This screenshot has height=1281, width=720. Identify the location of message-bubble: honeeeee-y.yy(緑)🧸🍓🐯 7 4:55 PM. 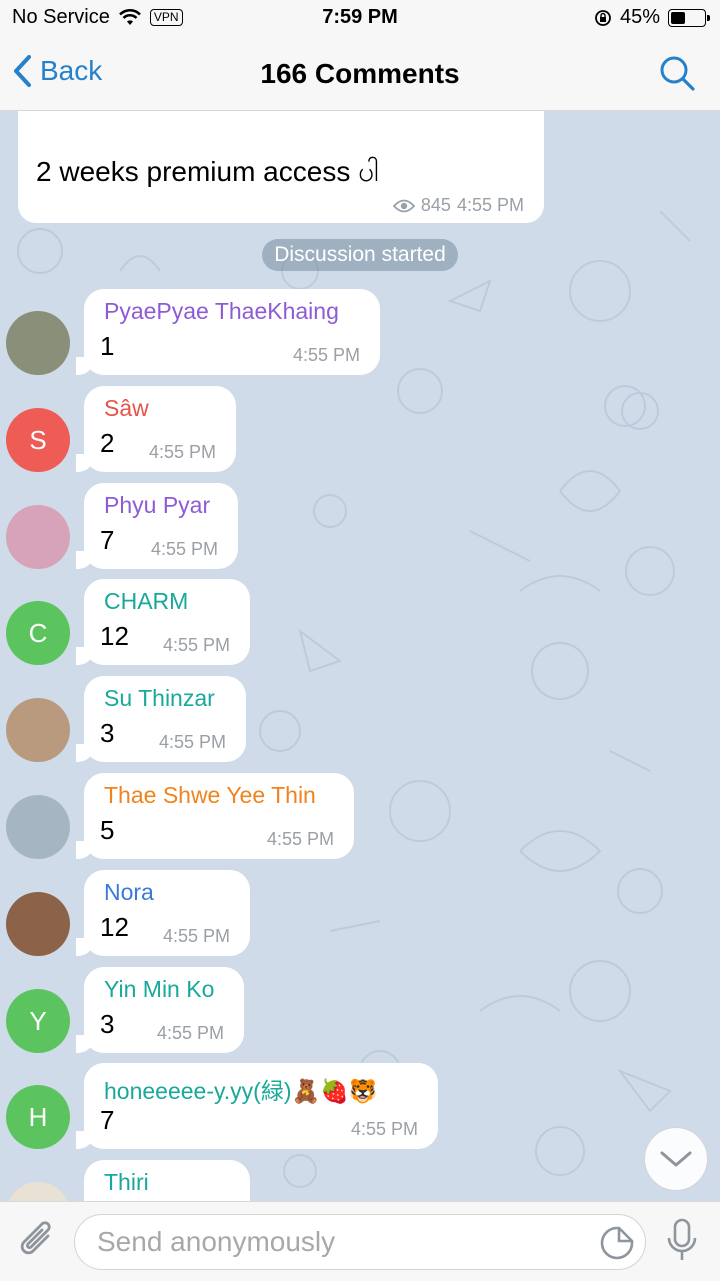
(257, 1106).